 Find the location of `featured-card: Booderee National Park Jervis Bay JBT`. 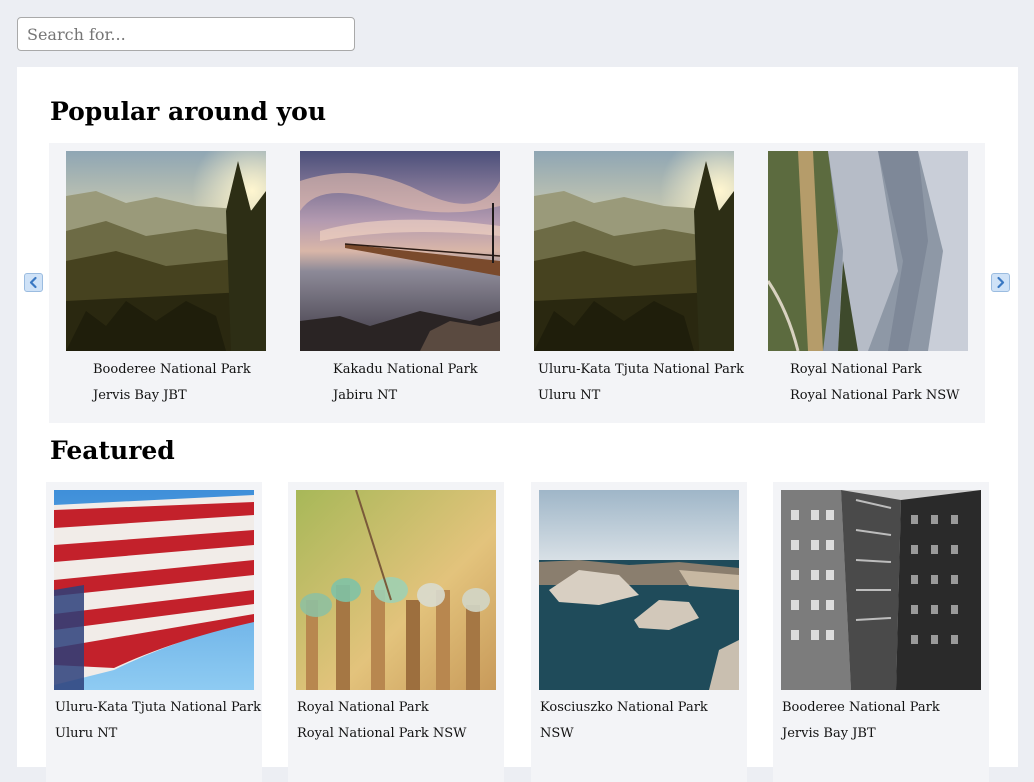

featured-card: Booderee National Park Jervis Bay JBT is located at coordinates (881, 632).